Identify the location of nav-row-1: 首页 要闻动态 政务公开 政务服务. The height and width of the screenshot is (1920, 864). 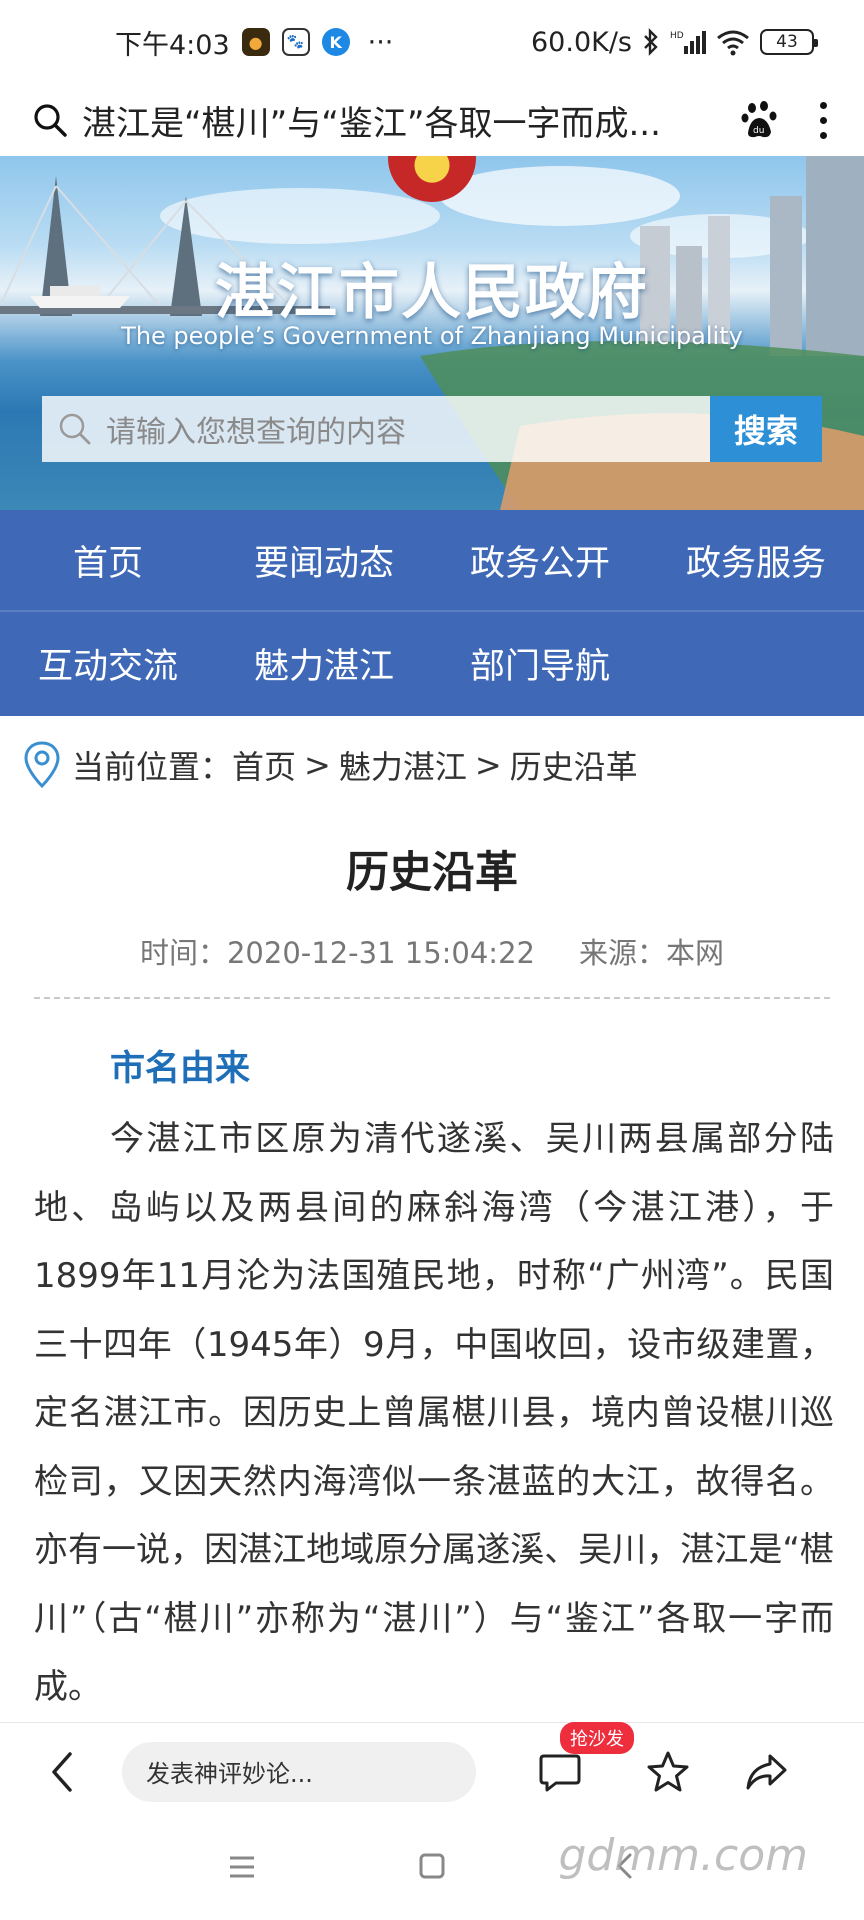
(432, 561).